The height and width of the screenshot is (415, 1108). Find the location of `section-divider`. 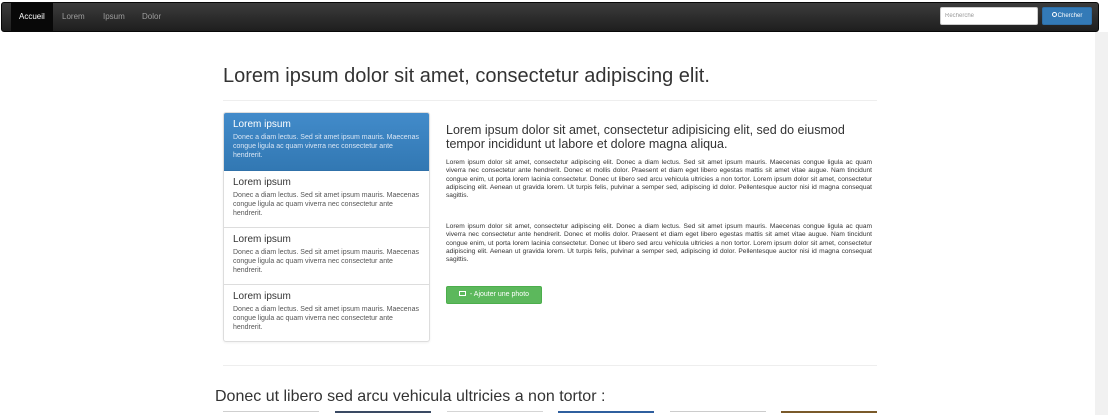

section-divider is located at coordinates (550, 365).